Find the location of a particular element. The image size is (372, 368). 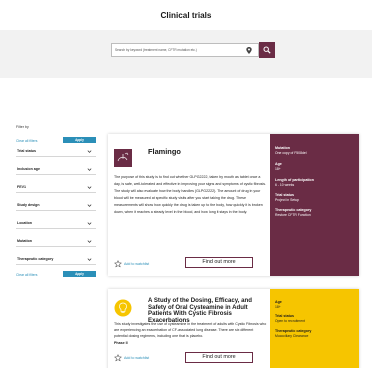

filter-fev1: FEV1 is located at coordinates (56, 187).